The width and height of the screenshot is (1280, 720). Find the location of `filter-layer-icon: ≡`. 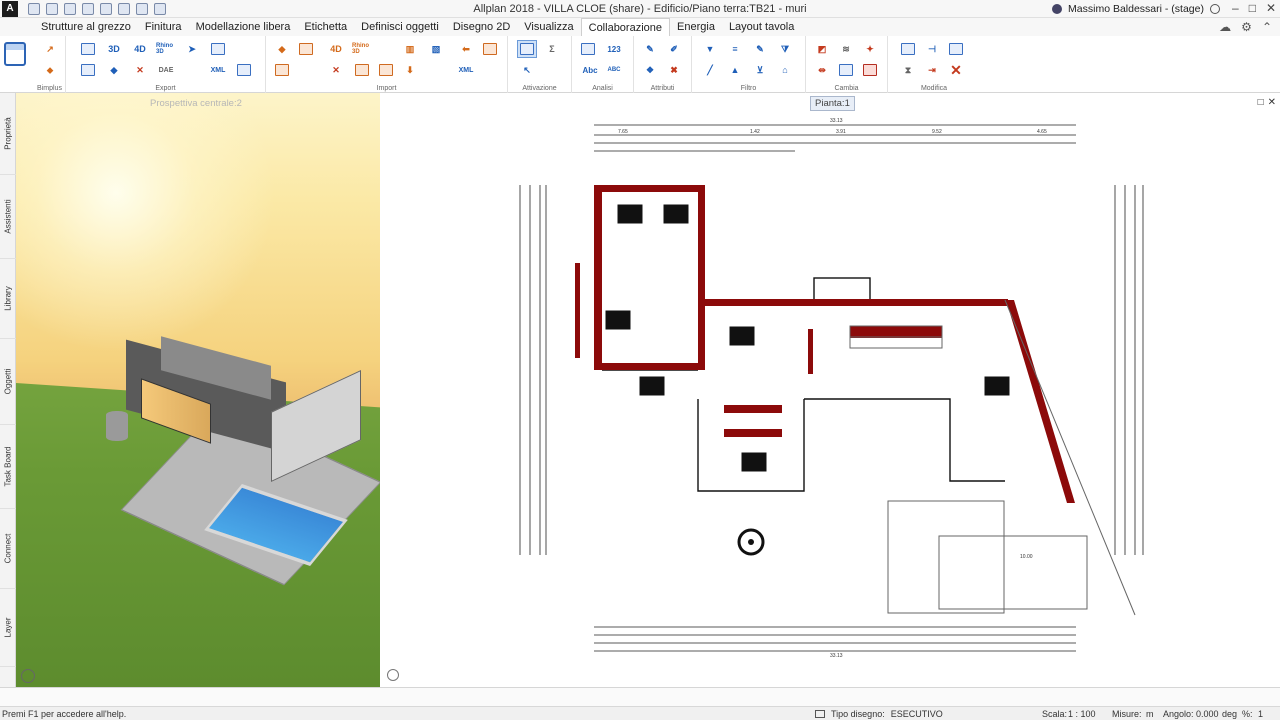

filter-layer-icon: ≡ is located at coordinates (735, 49).